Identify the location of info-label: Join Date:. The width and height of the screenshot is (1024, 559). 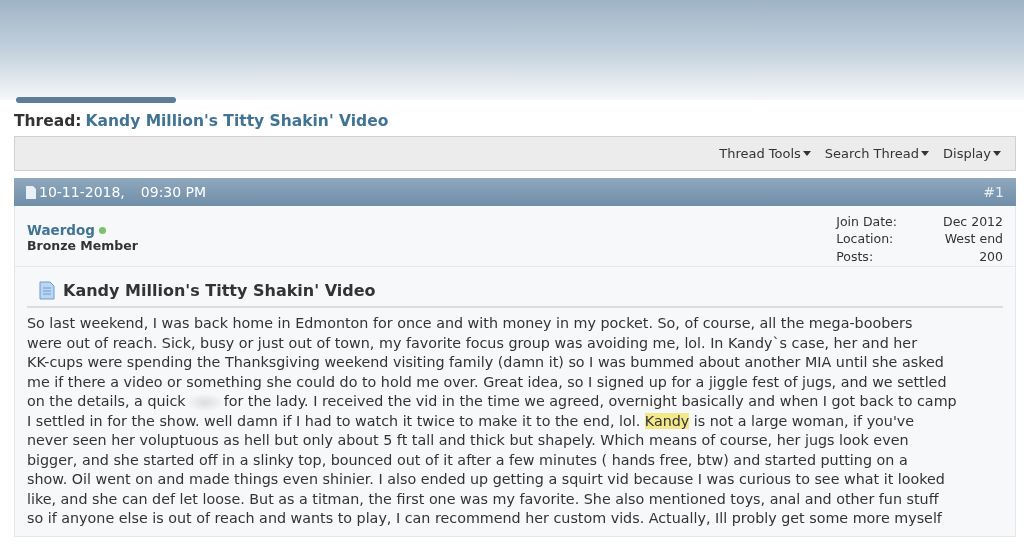
(866, 222).